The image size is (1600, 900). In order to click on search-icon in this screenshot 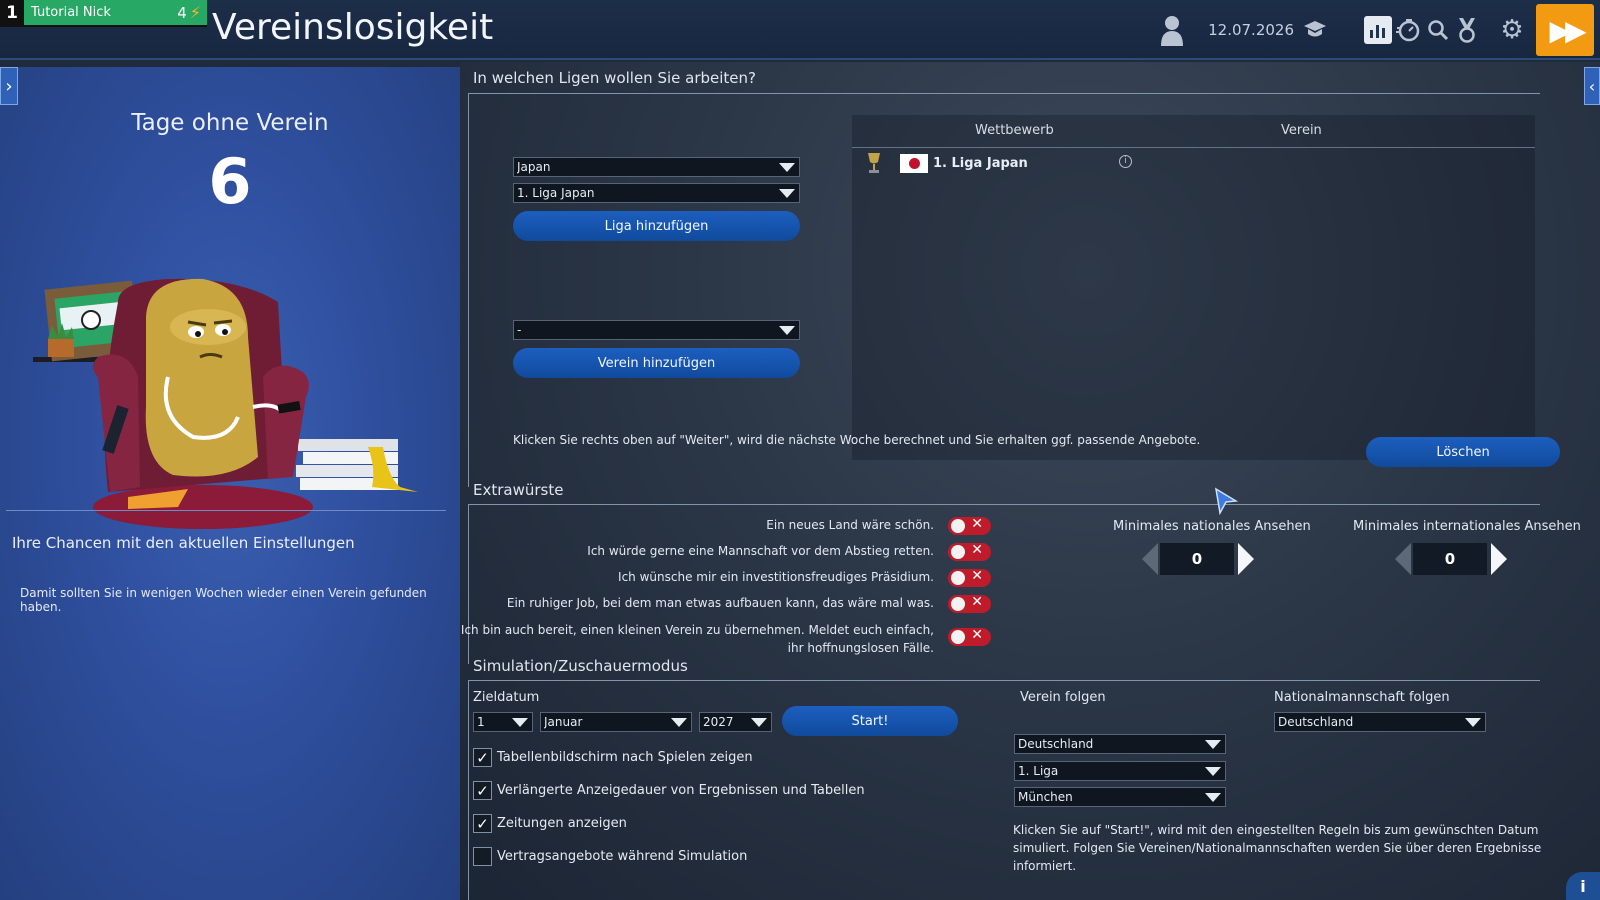, I will do `click(1438, 30)`.